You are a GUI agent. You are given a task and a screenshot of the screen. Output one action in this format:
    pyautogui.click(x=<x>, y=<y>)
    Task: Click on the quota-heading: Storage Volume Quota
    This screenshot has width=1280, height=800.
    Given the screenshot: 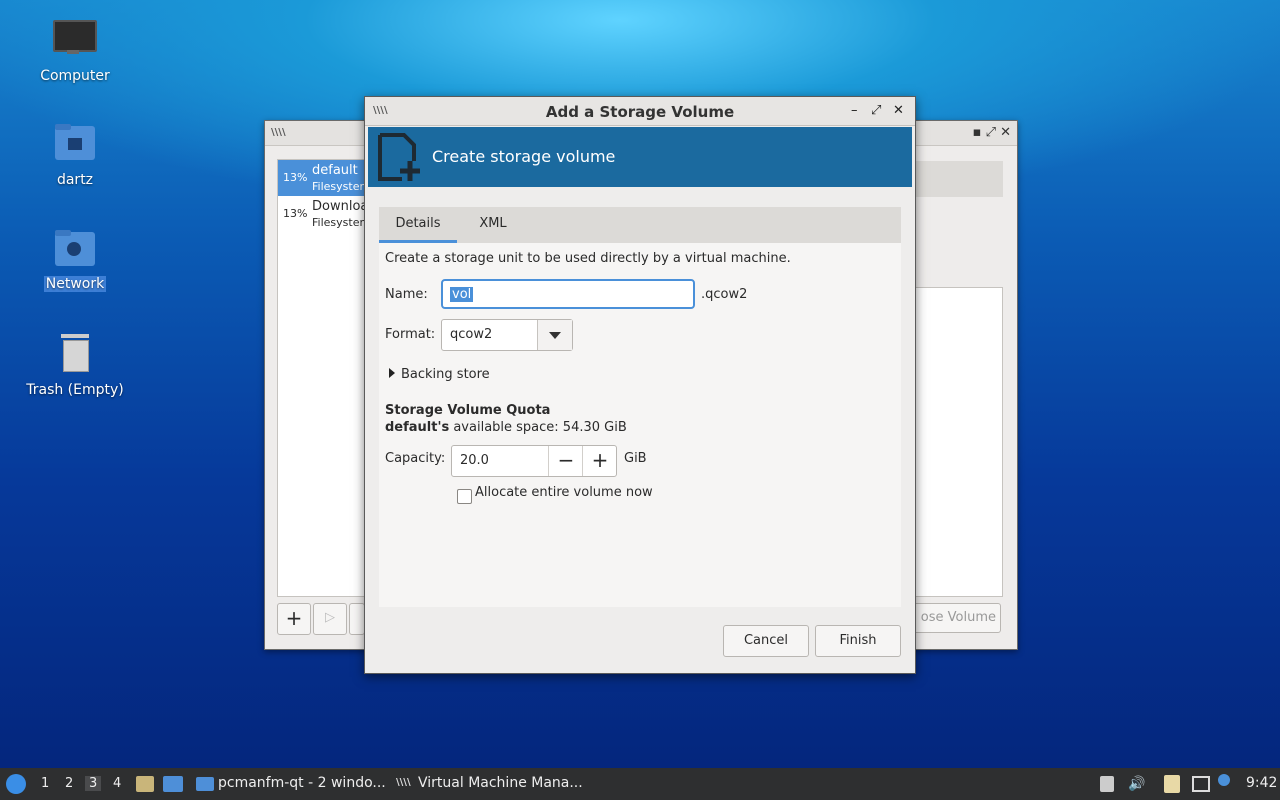 What is the action you would take?
    pyautogui.click(x=468, y=410)
    